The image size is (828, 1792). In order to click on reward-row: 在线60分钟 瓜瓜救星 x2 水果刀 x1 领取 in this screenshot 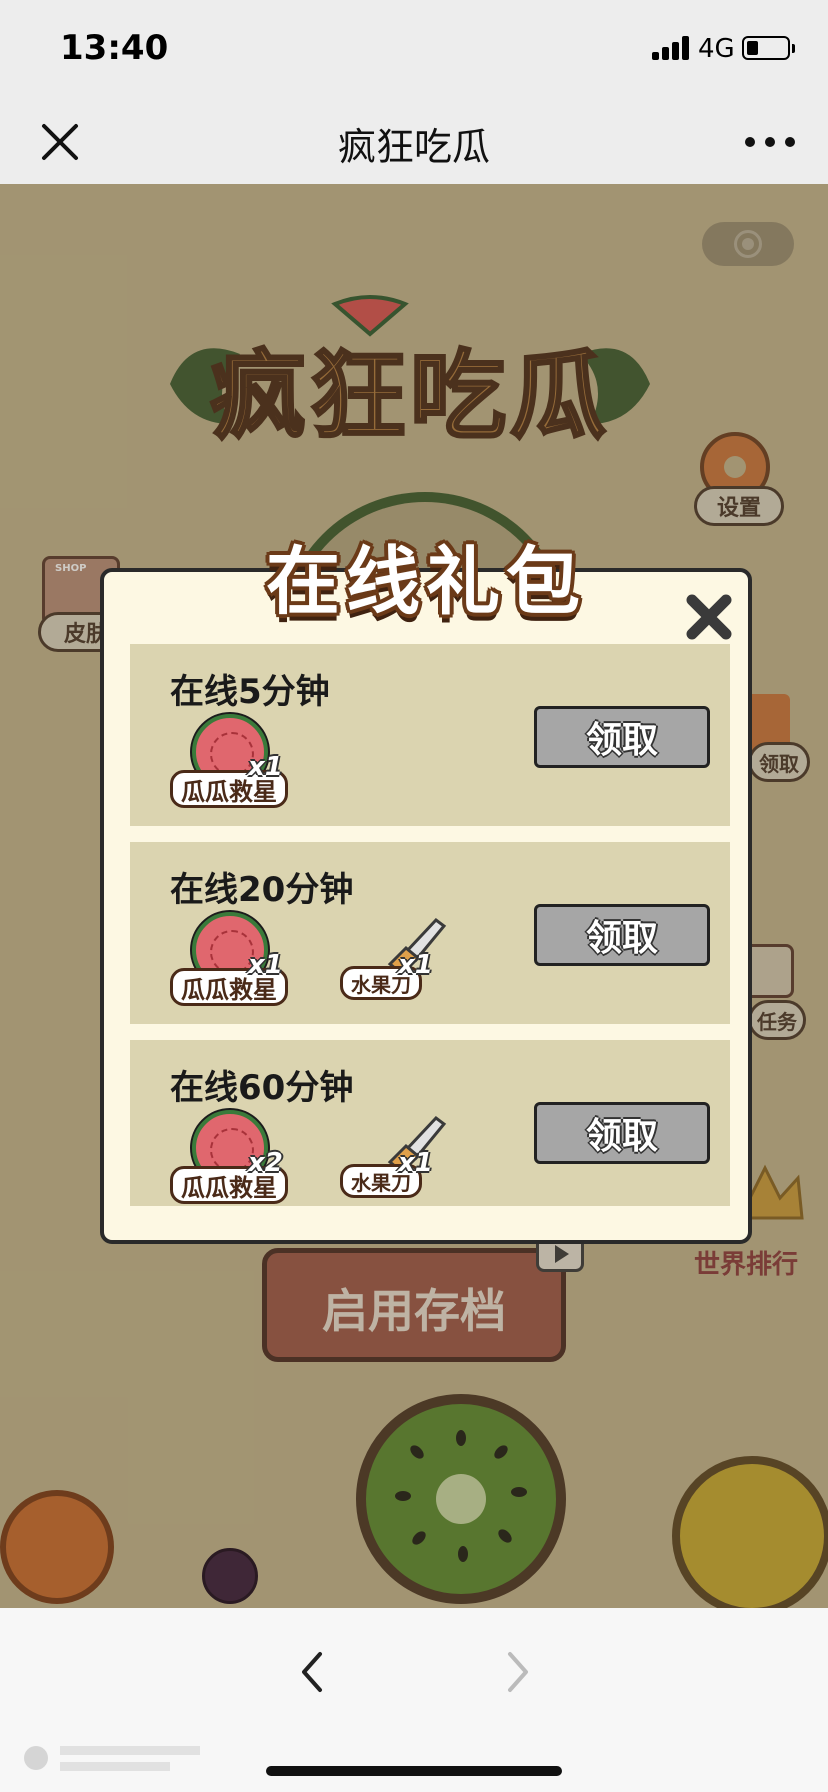, I will do `click(430, 1123)`.